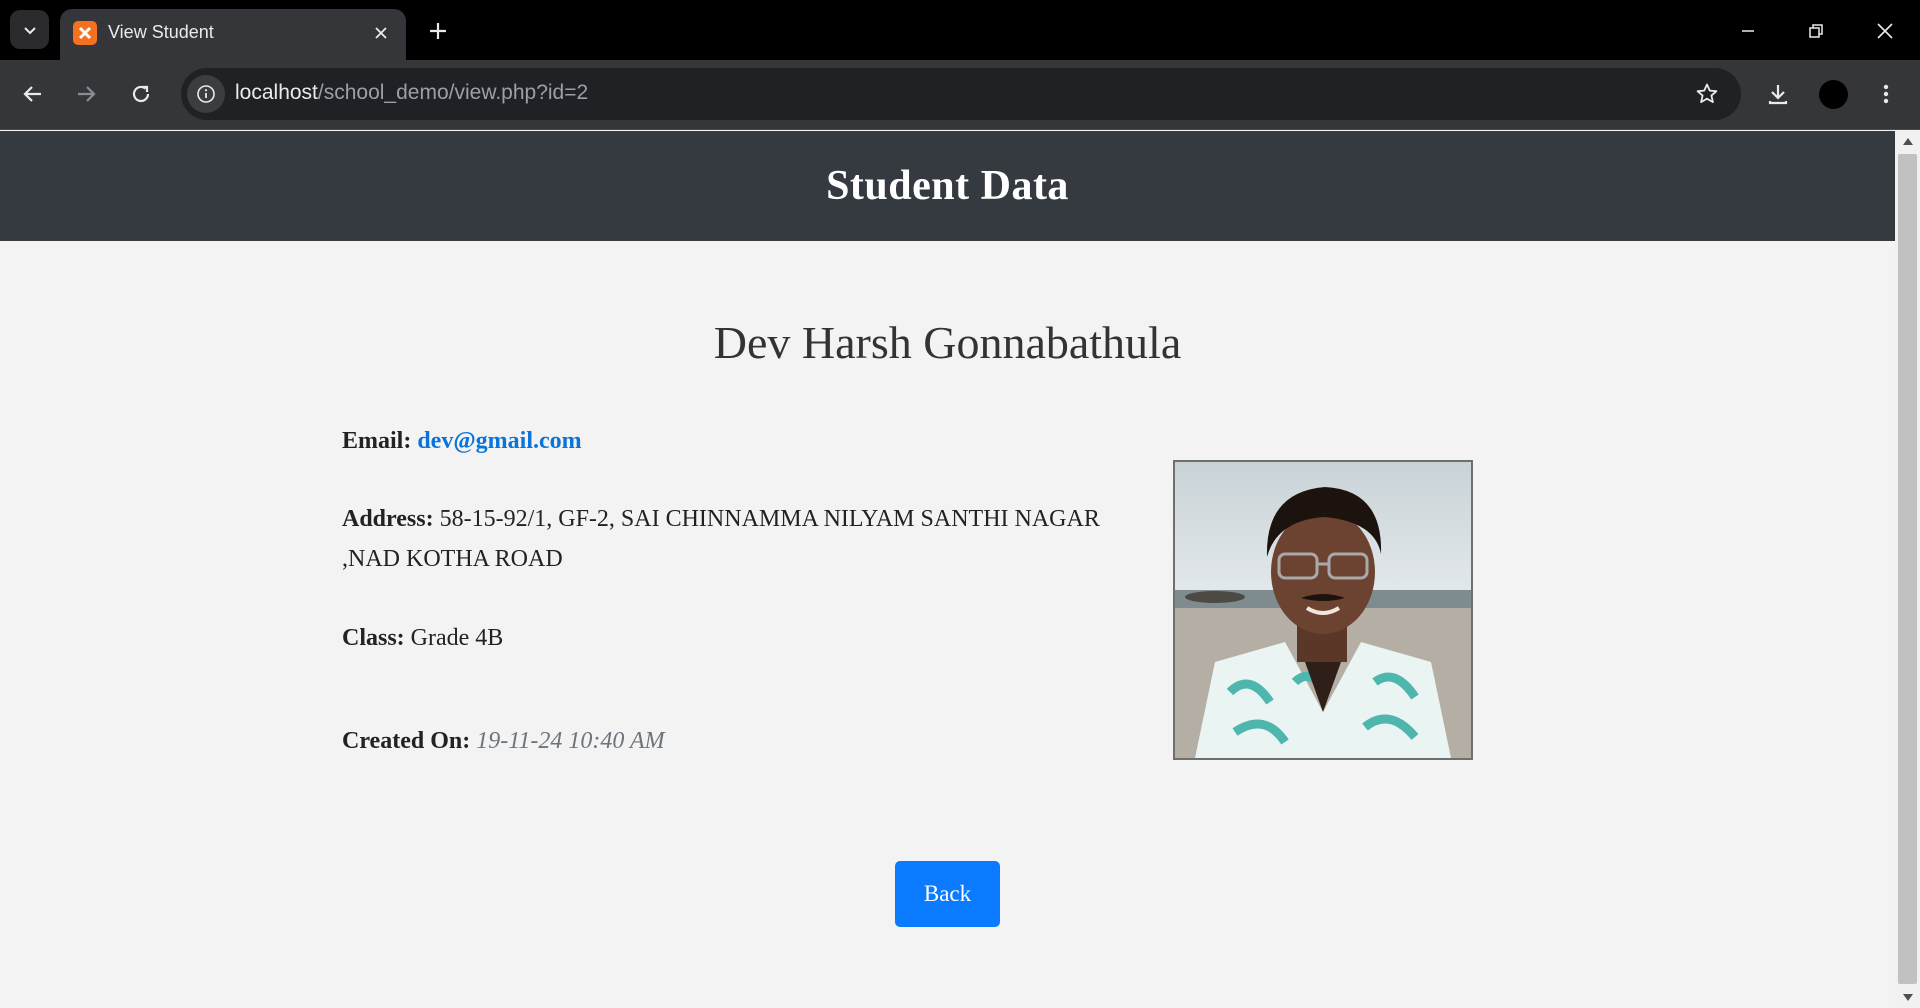  Describe the element at coordinates (406, 741) in the screenshot. I see `created-label: Created On:` at that location.